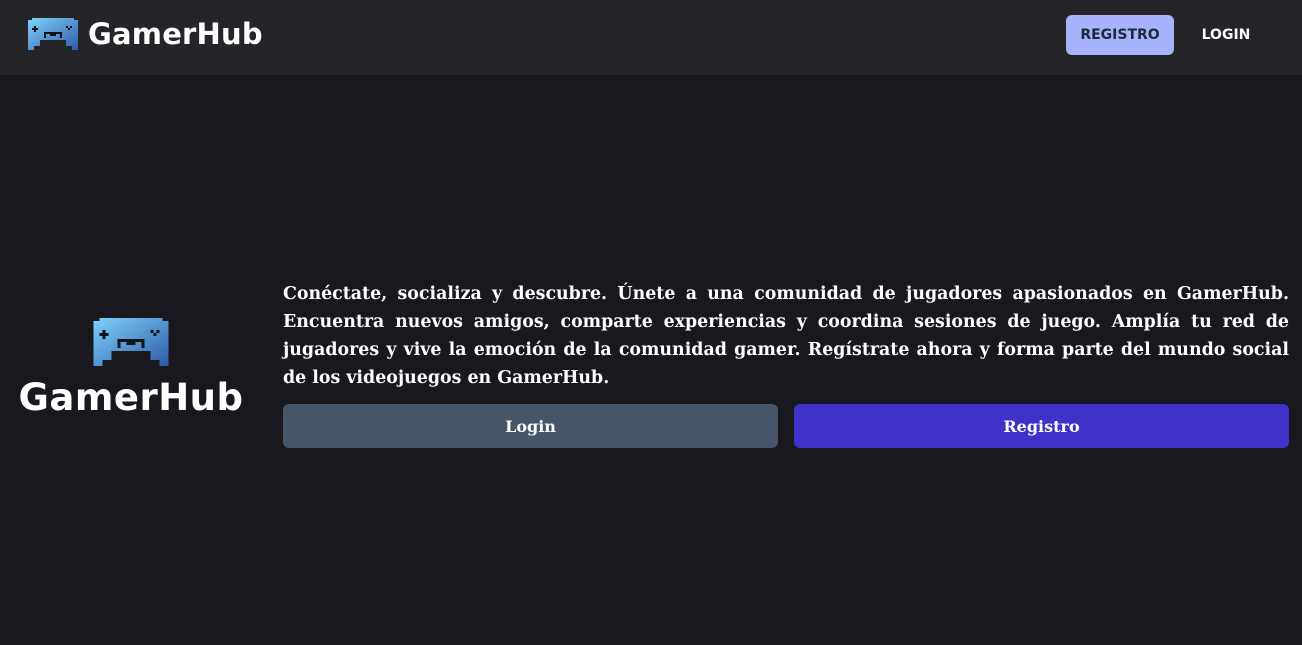 This screenshot has height=645, width=1302. I want to click on brand-link: GamerHub, so click(144, 34).